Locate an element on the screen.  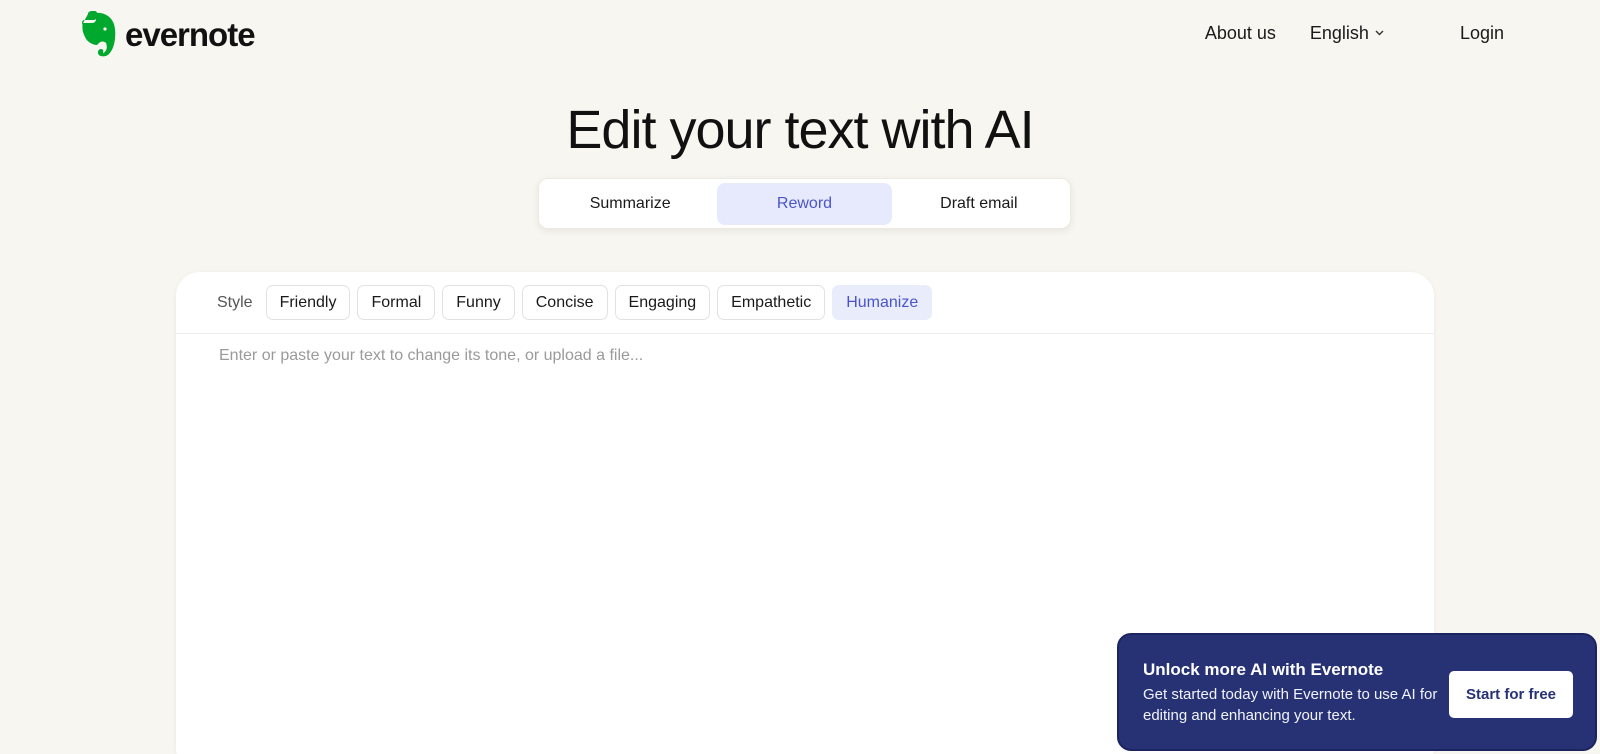
site-header: evernote About us English Login is located at coordinates (800, 33).